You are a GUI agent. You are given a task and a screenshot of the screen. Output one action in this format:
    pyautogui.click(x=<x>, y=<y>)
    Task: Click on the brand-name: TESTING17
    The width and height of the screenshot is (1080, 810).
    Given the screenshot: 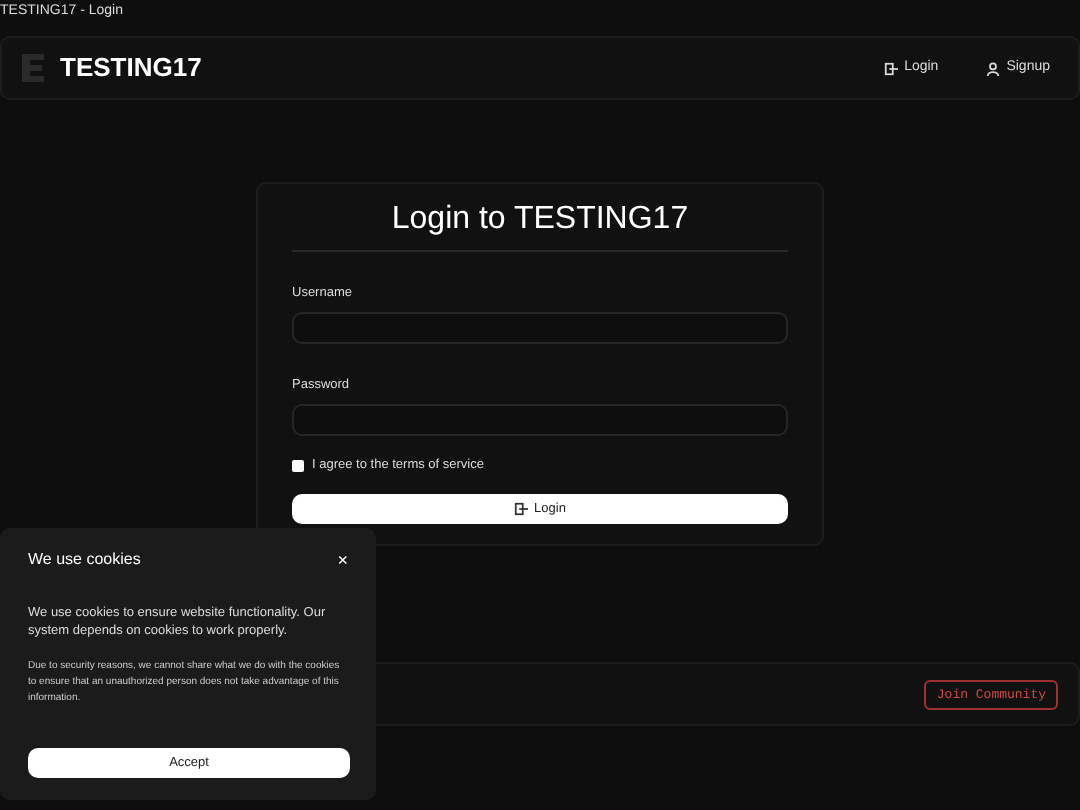 What is the action you would take?
    pyautogui.click(x=131, y=68)
    